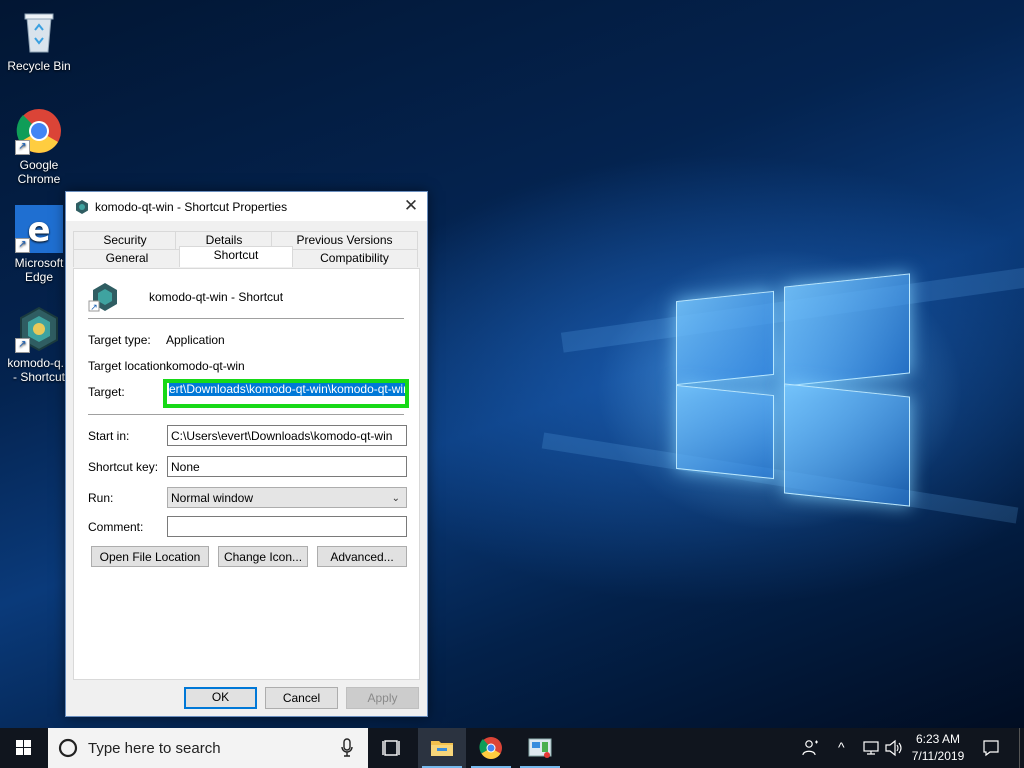 The height and width of the screenshot is (768, 1024). I want to click on komodo-title-icon, so click(82, 207).